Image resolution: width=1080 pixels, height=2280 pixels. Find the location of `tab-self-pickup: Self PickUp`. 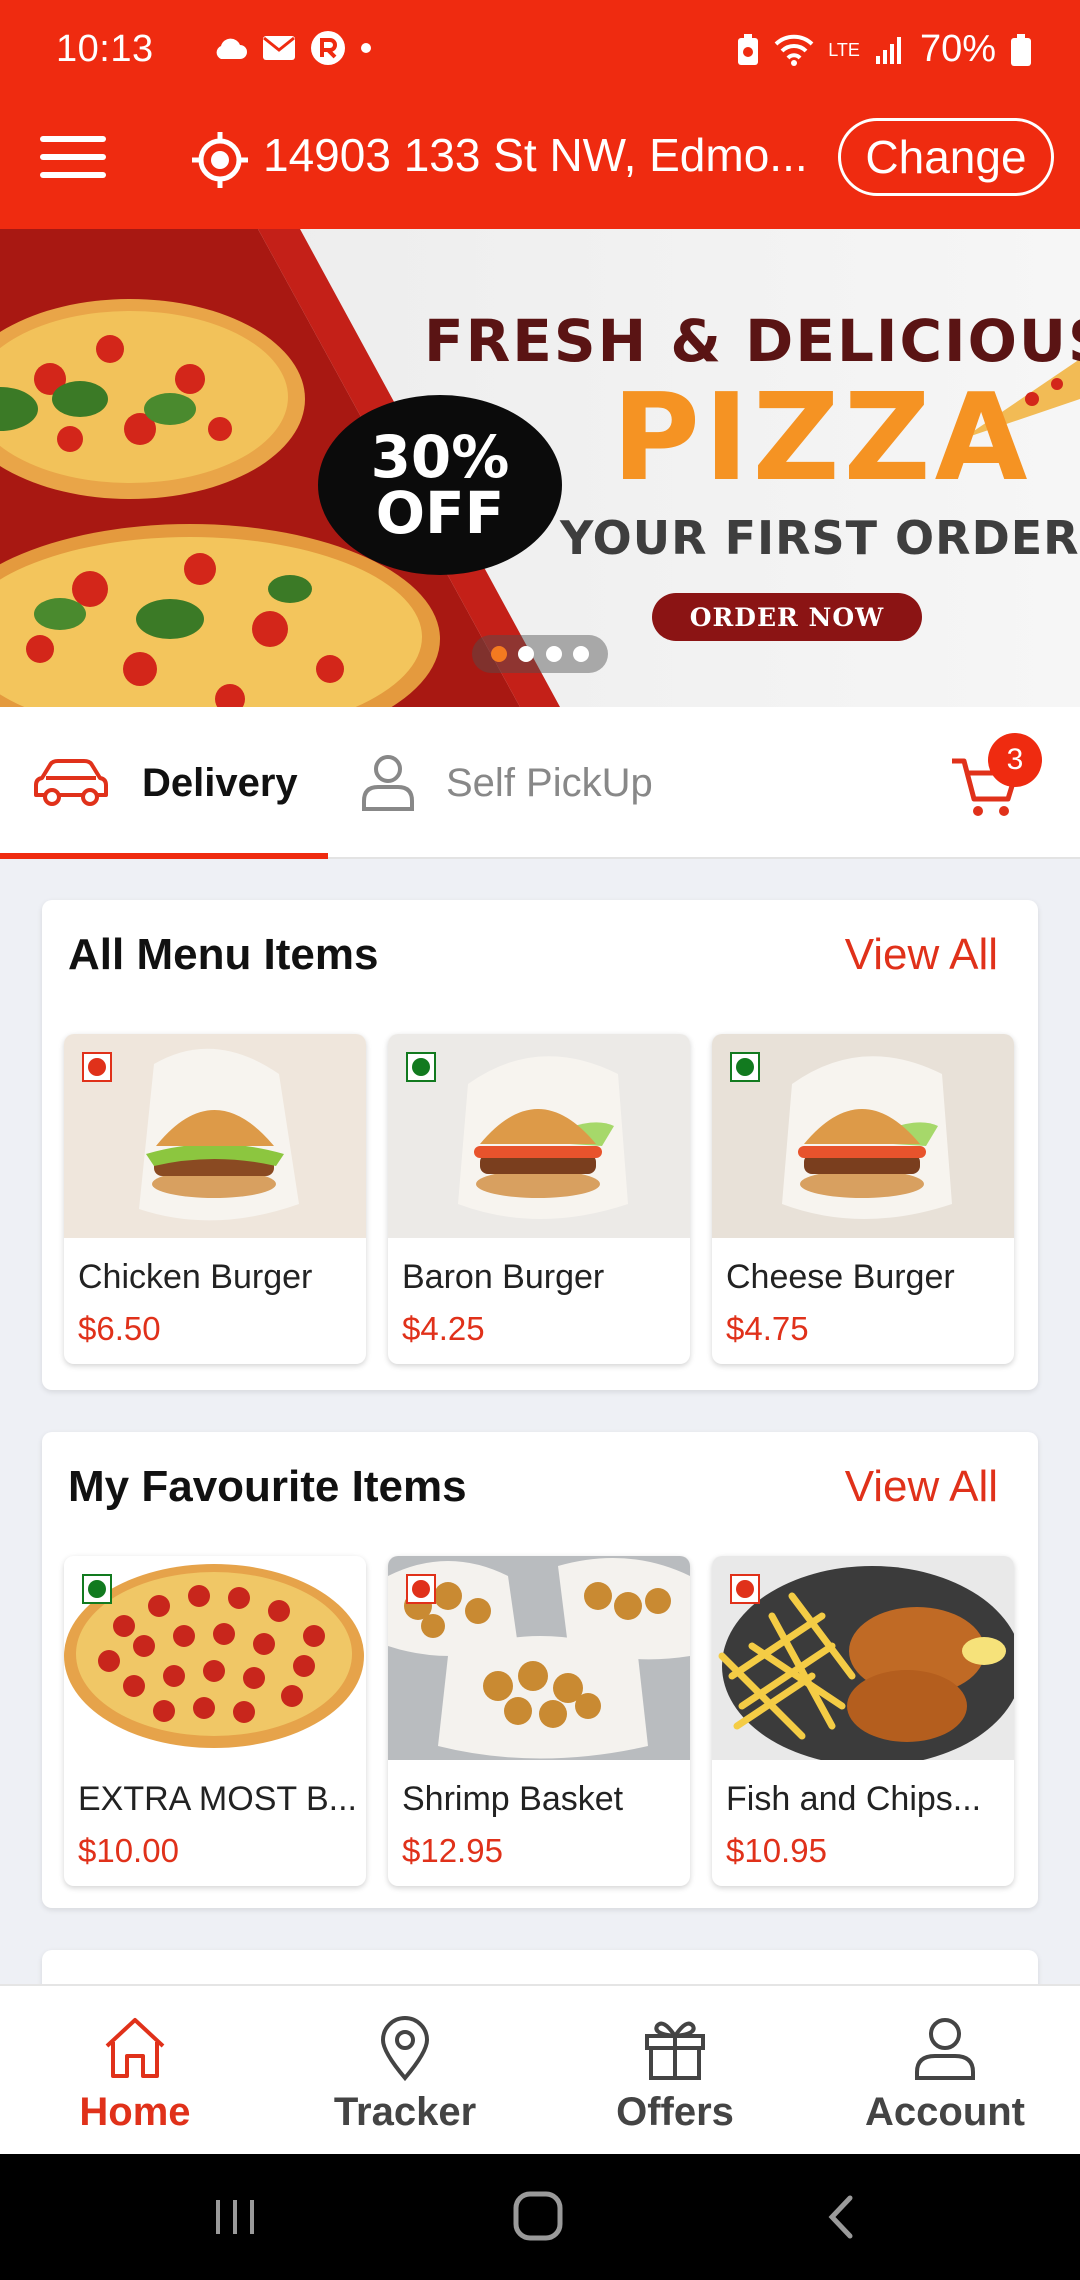

tab-self-pickup: Self PickUp is located at coordinates (506, 783).